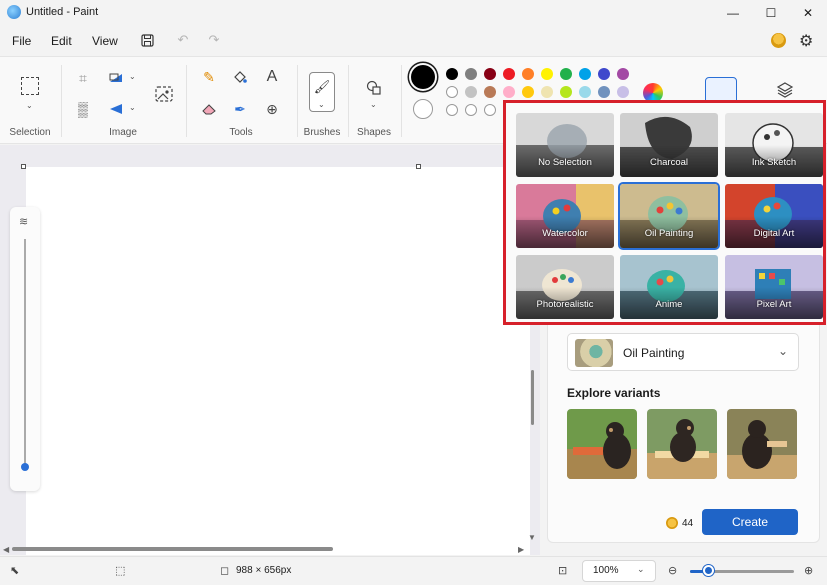 The height and width of the screenshot is (585, 827). I want to click on rotate-icon, so click(116, 109).